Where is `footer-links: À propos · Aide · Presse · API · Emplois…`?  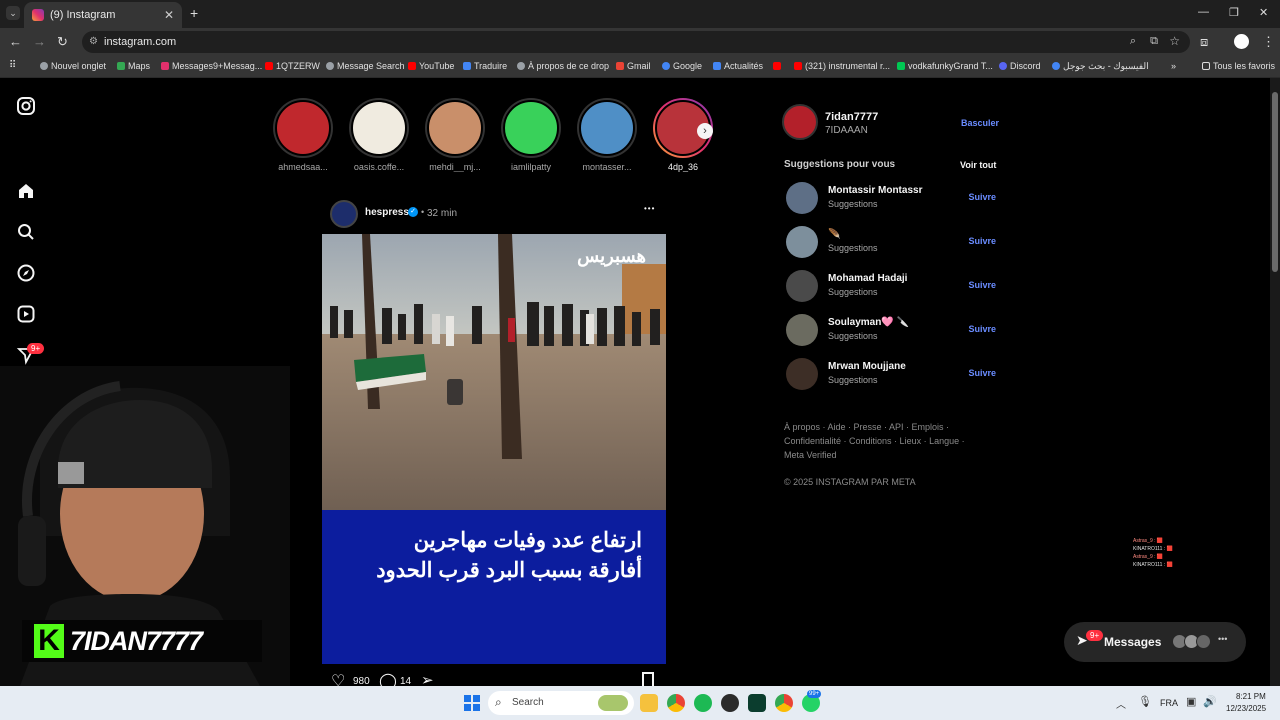 footer-links: À propos · Aide · Presse · API · Emplois… is located at coordinates (879, 441).